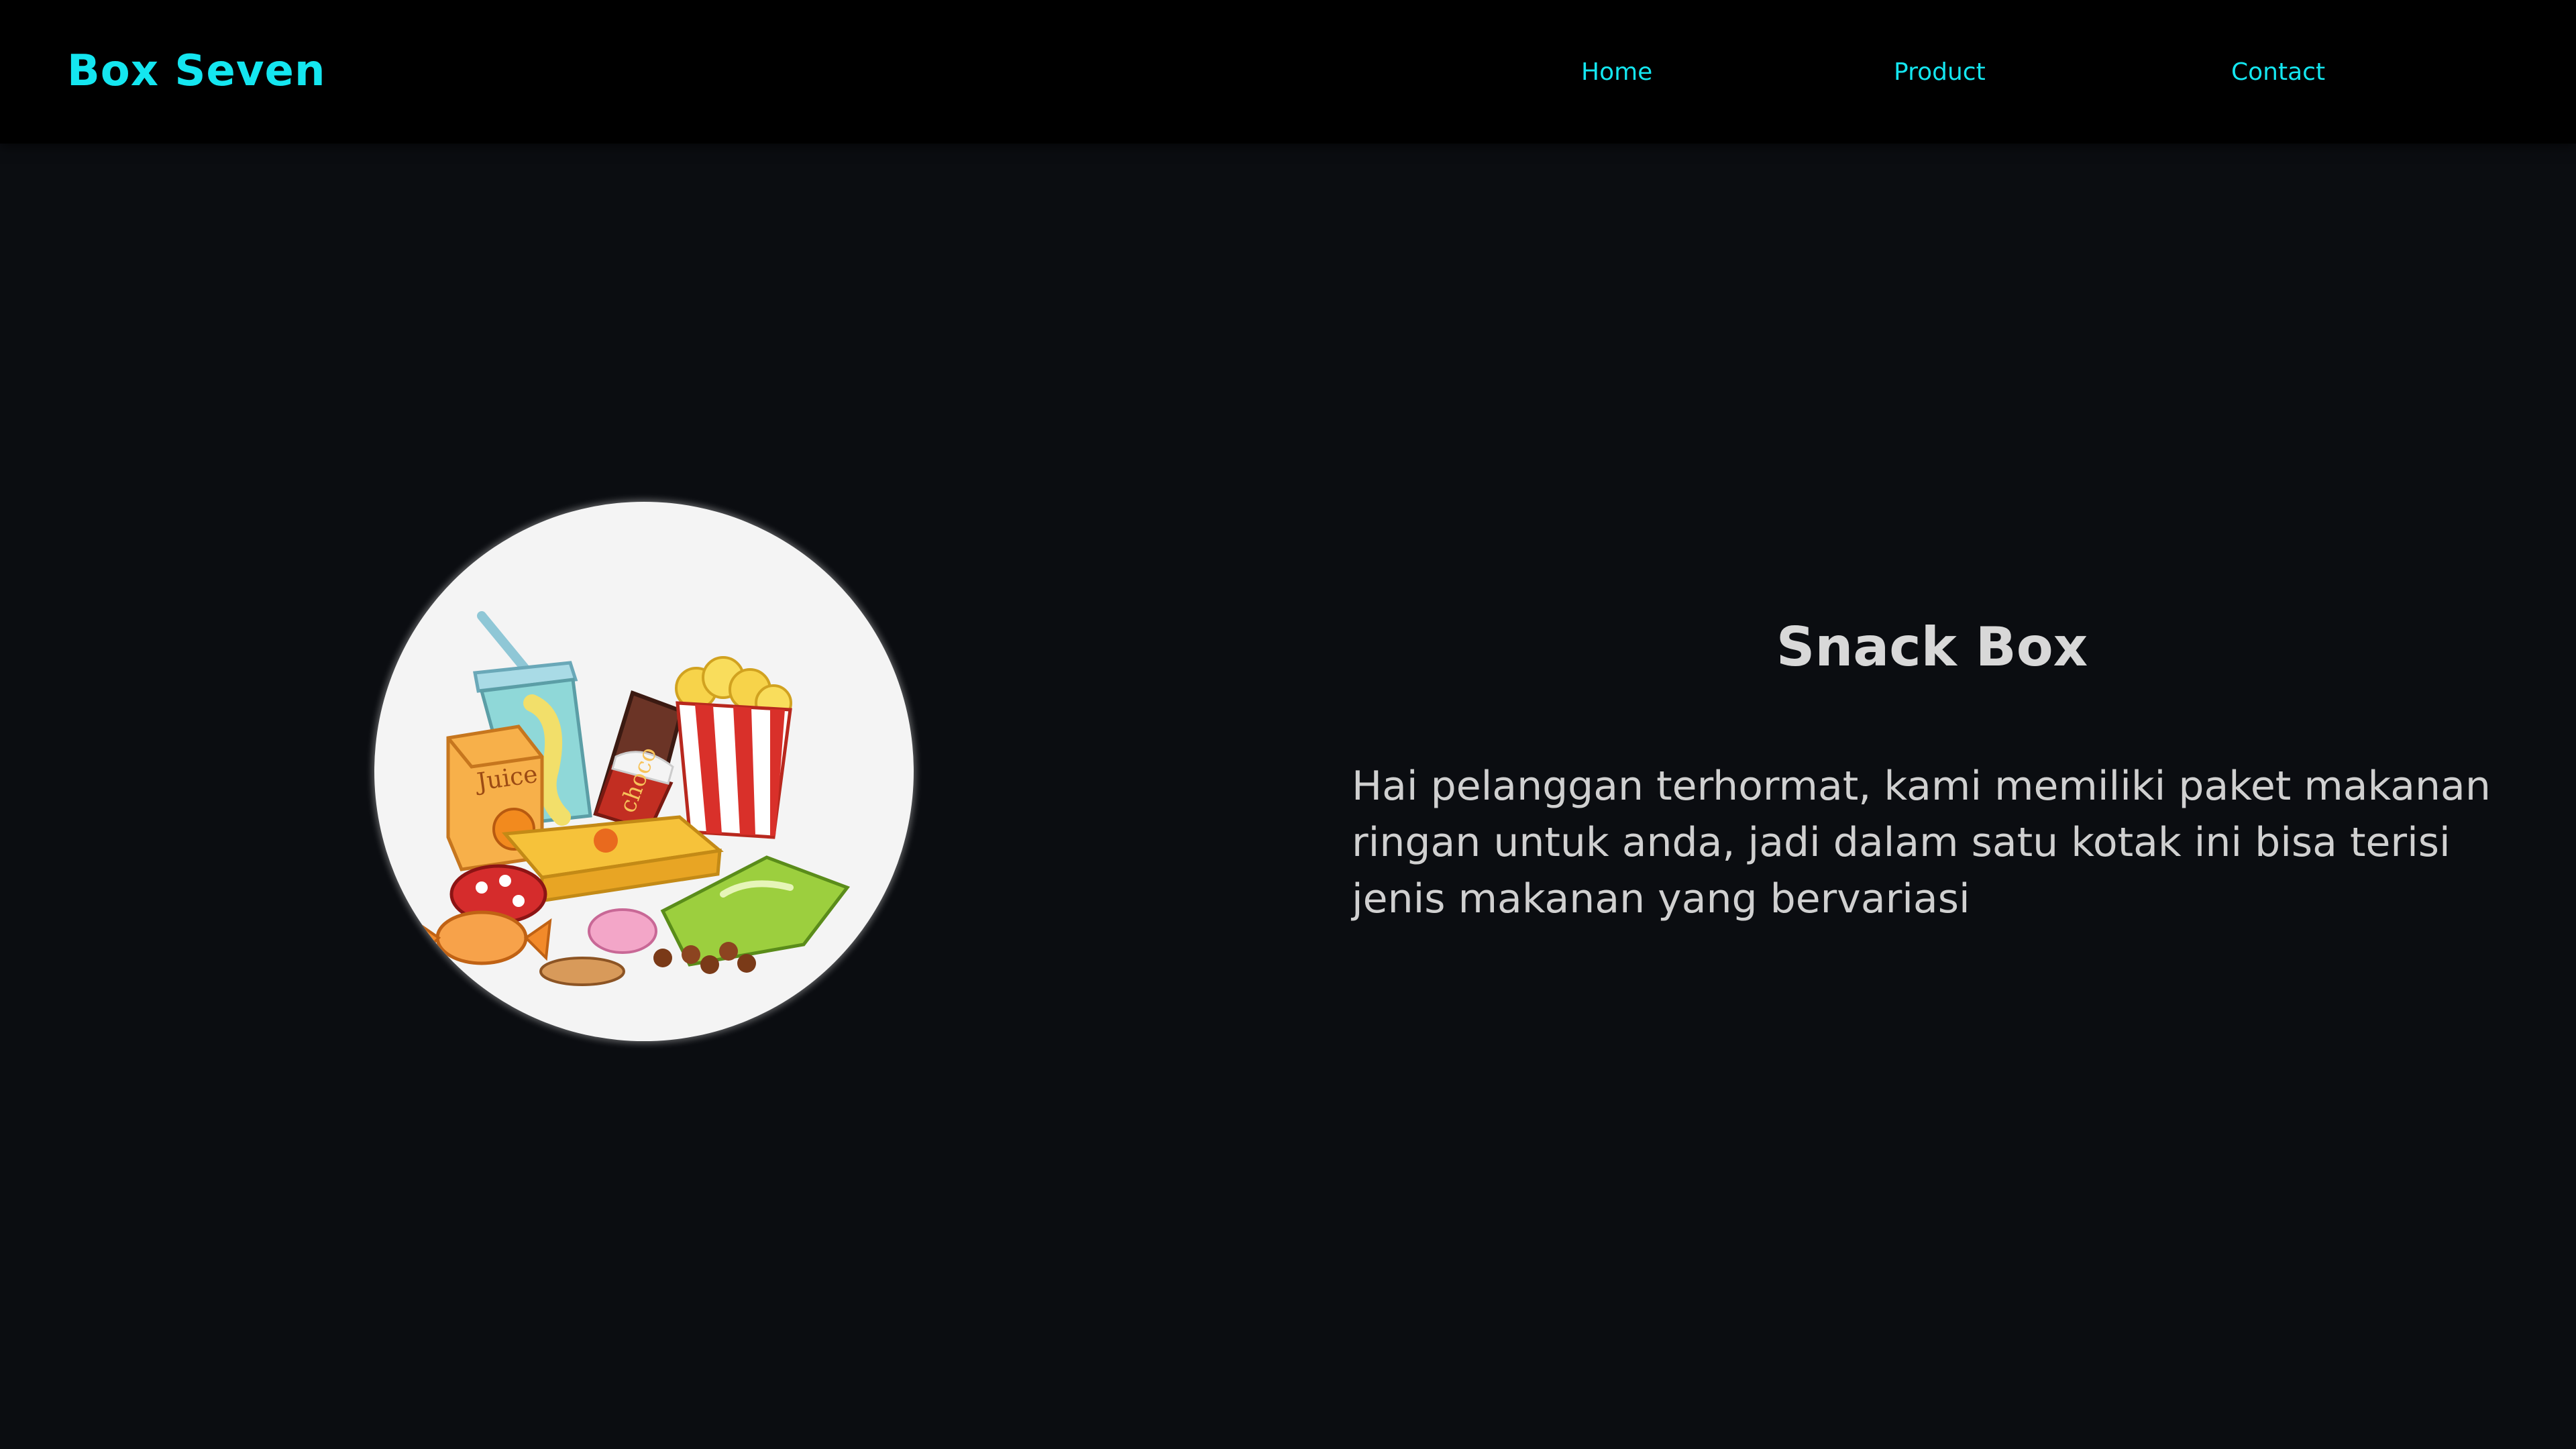 This screenshot has width=2576, height=1449. What do you see at coordinates (1932, 647) in the screenshot?
I see `hero-title: Snack Box` at bounding box center [1932, 647].